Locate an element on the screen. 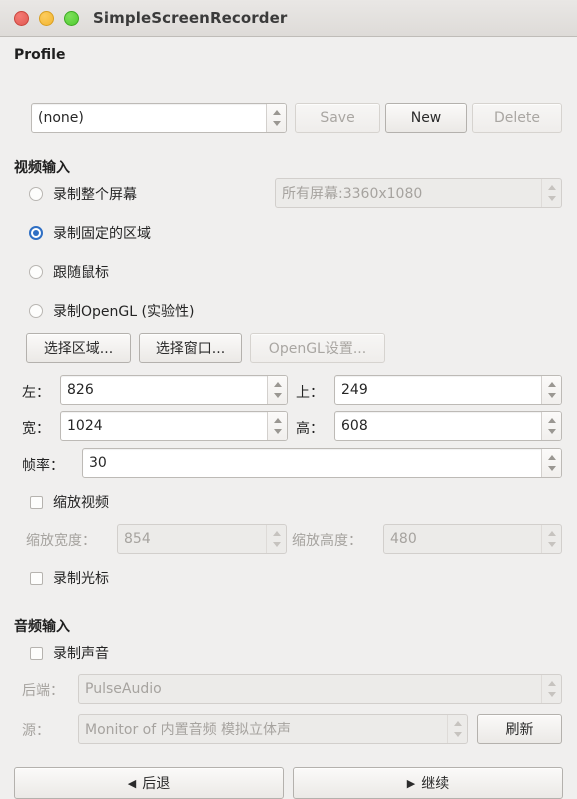  delete-profile-button: Delete is located at coordinates (517, 118).